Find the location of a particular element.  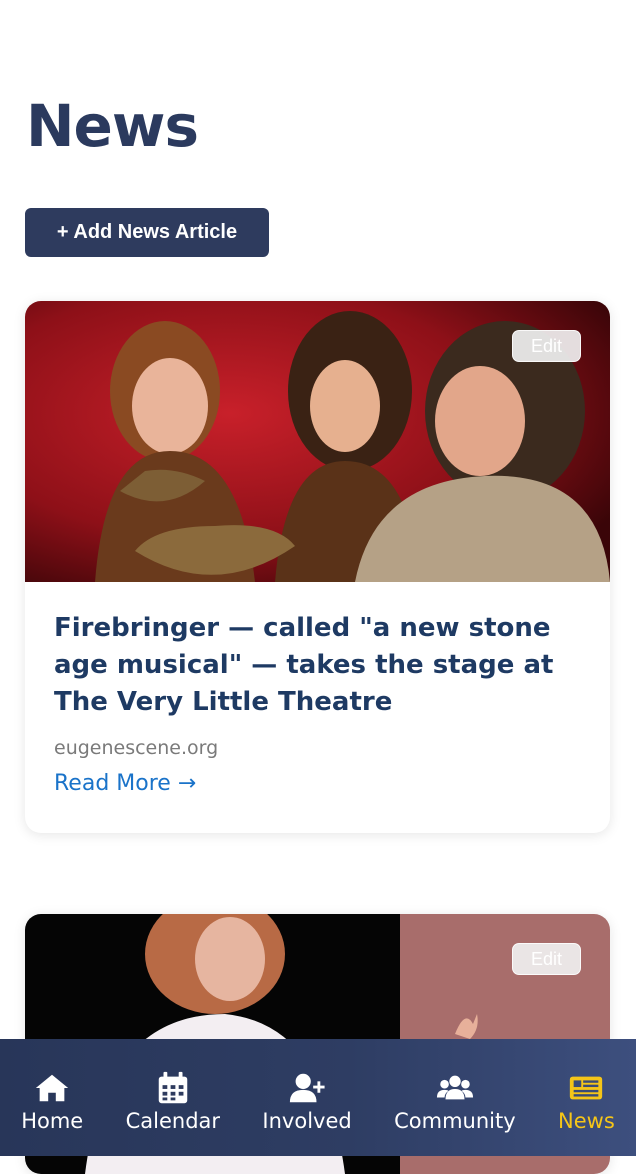

page-title: News is located at coordinates (112, 126).